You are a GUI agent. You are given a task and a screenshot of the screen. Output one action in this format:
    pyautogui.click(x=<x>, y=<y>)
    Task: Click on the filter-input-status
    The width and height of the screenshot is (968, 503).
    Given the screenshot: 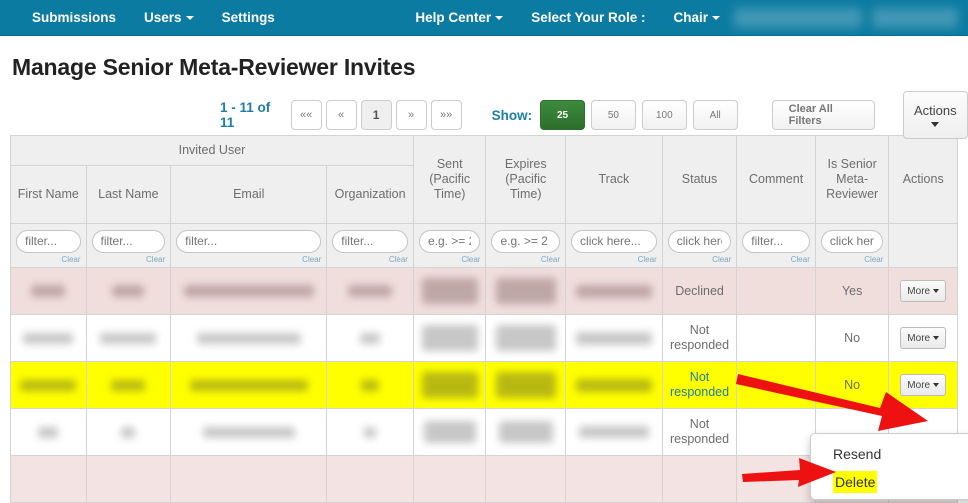 What is the action you would take?
    pyautogui.click(x=699, y=241)
    